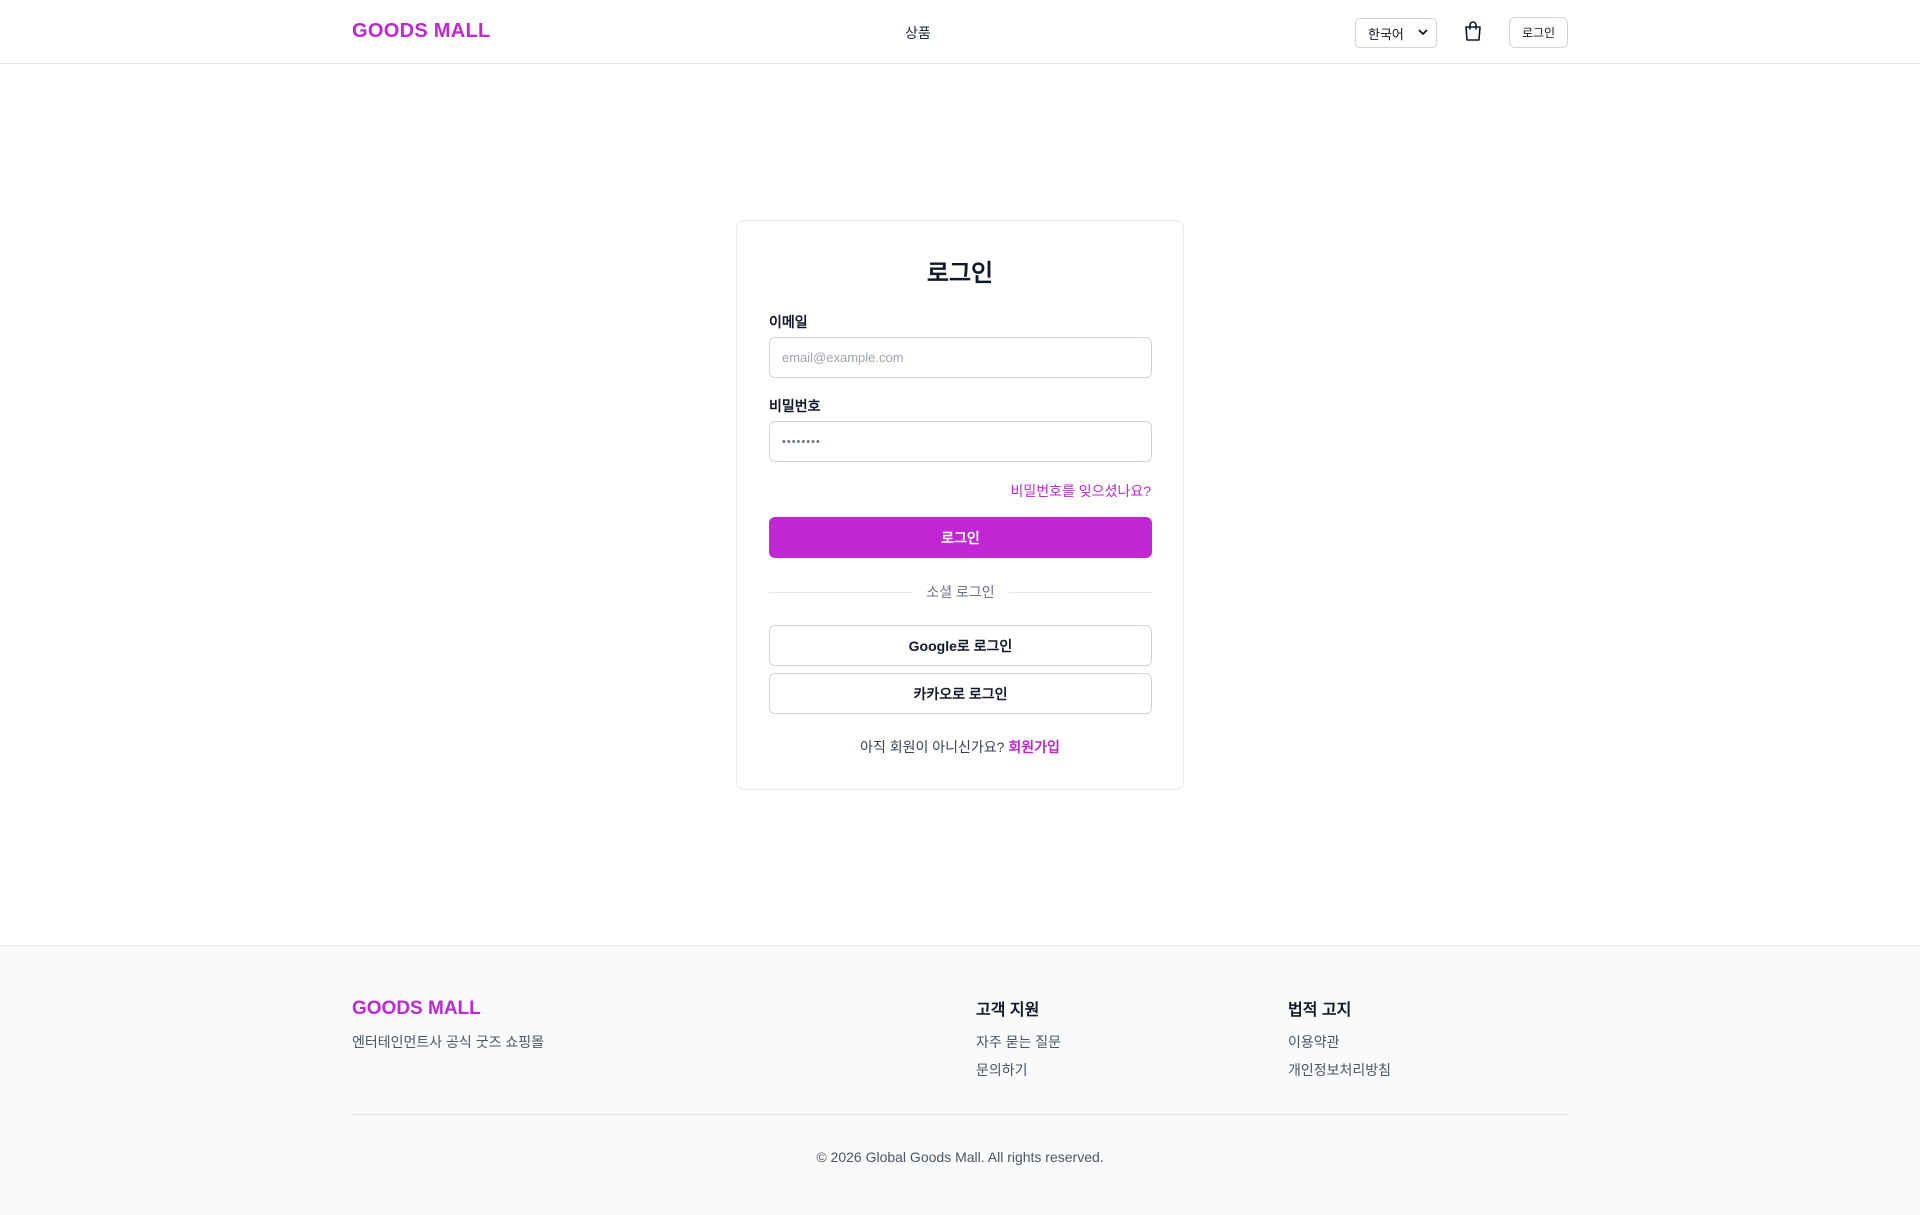 The image size is (1920, 1215). Describe the element at coordinates (421, 31) in the screenshot. I see `site-logo: GOODS MALL` at that location.